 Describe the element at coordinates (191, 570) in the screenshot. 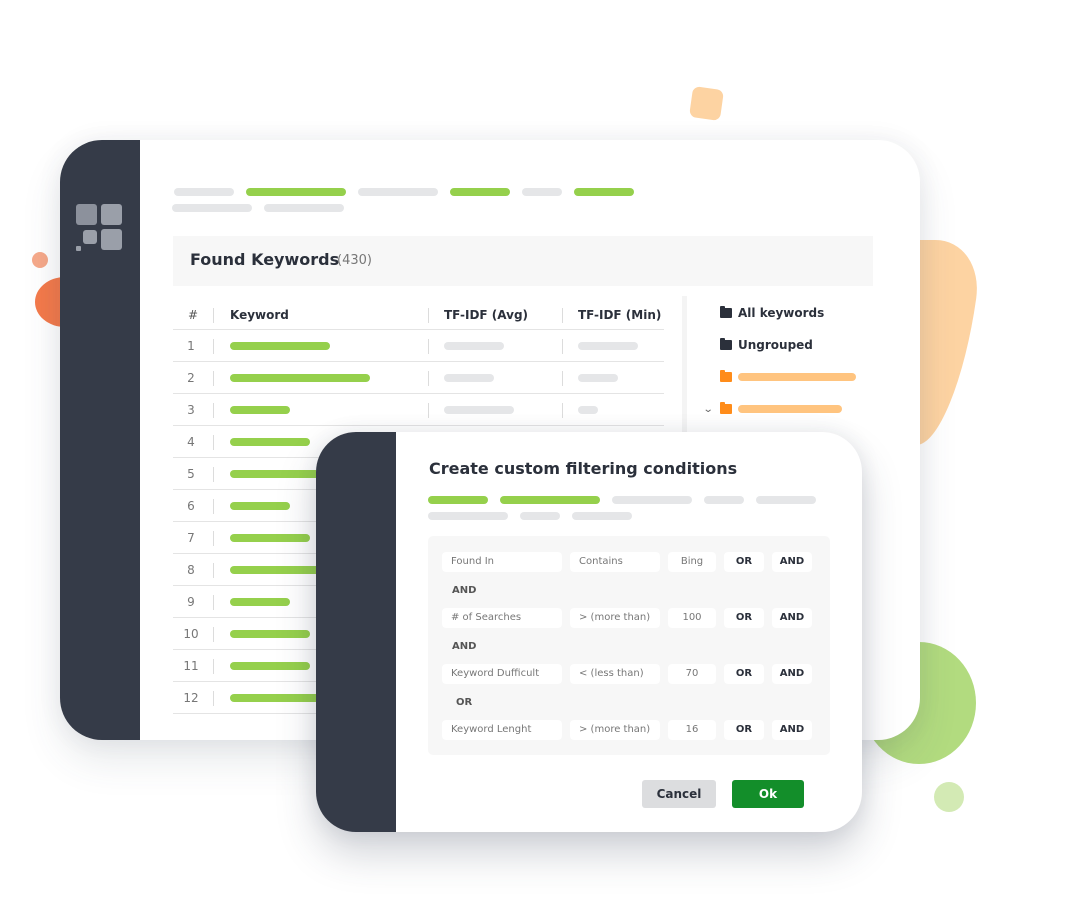

I see `row-number: 8` at that location.